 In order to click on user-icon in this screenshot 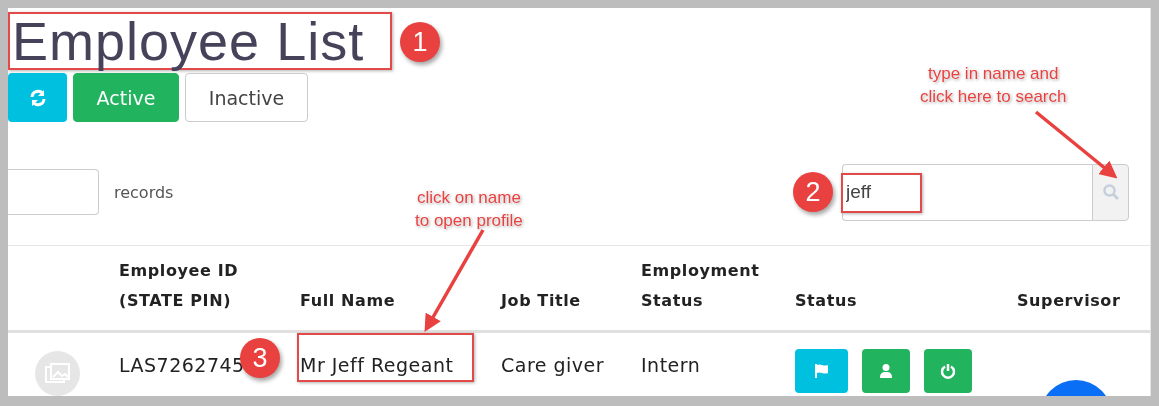, I will do `click(886, 370)`.